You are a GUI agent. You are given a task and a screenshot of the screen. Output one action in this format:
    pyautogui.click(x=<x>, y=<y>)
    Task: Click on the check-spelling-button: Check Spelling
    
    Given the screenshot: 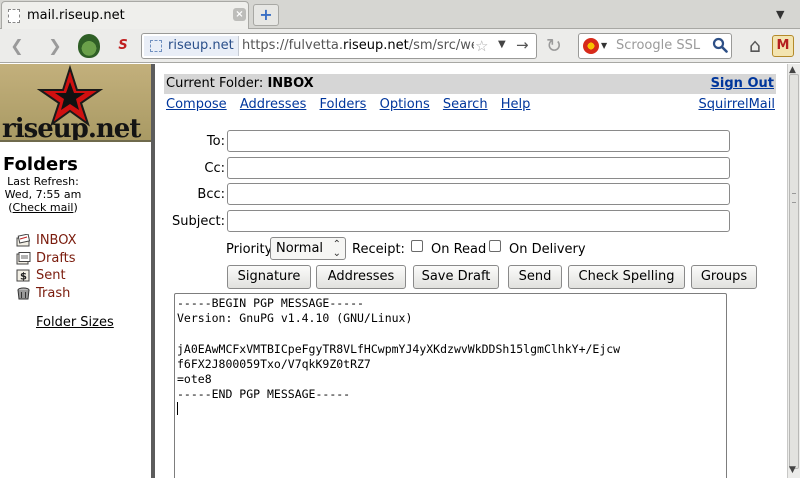 What is the action you would take?
    pyautogui.click(x=626, y=277)
    